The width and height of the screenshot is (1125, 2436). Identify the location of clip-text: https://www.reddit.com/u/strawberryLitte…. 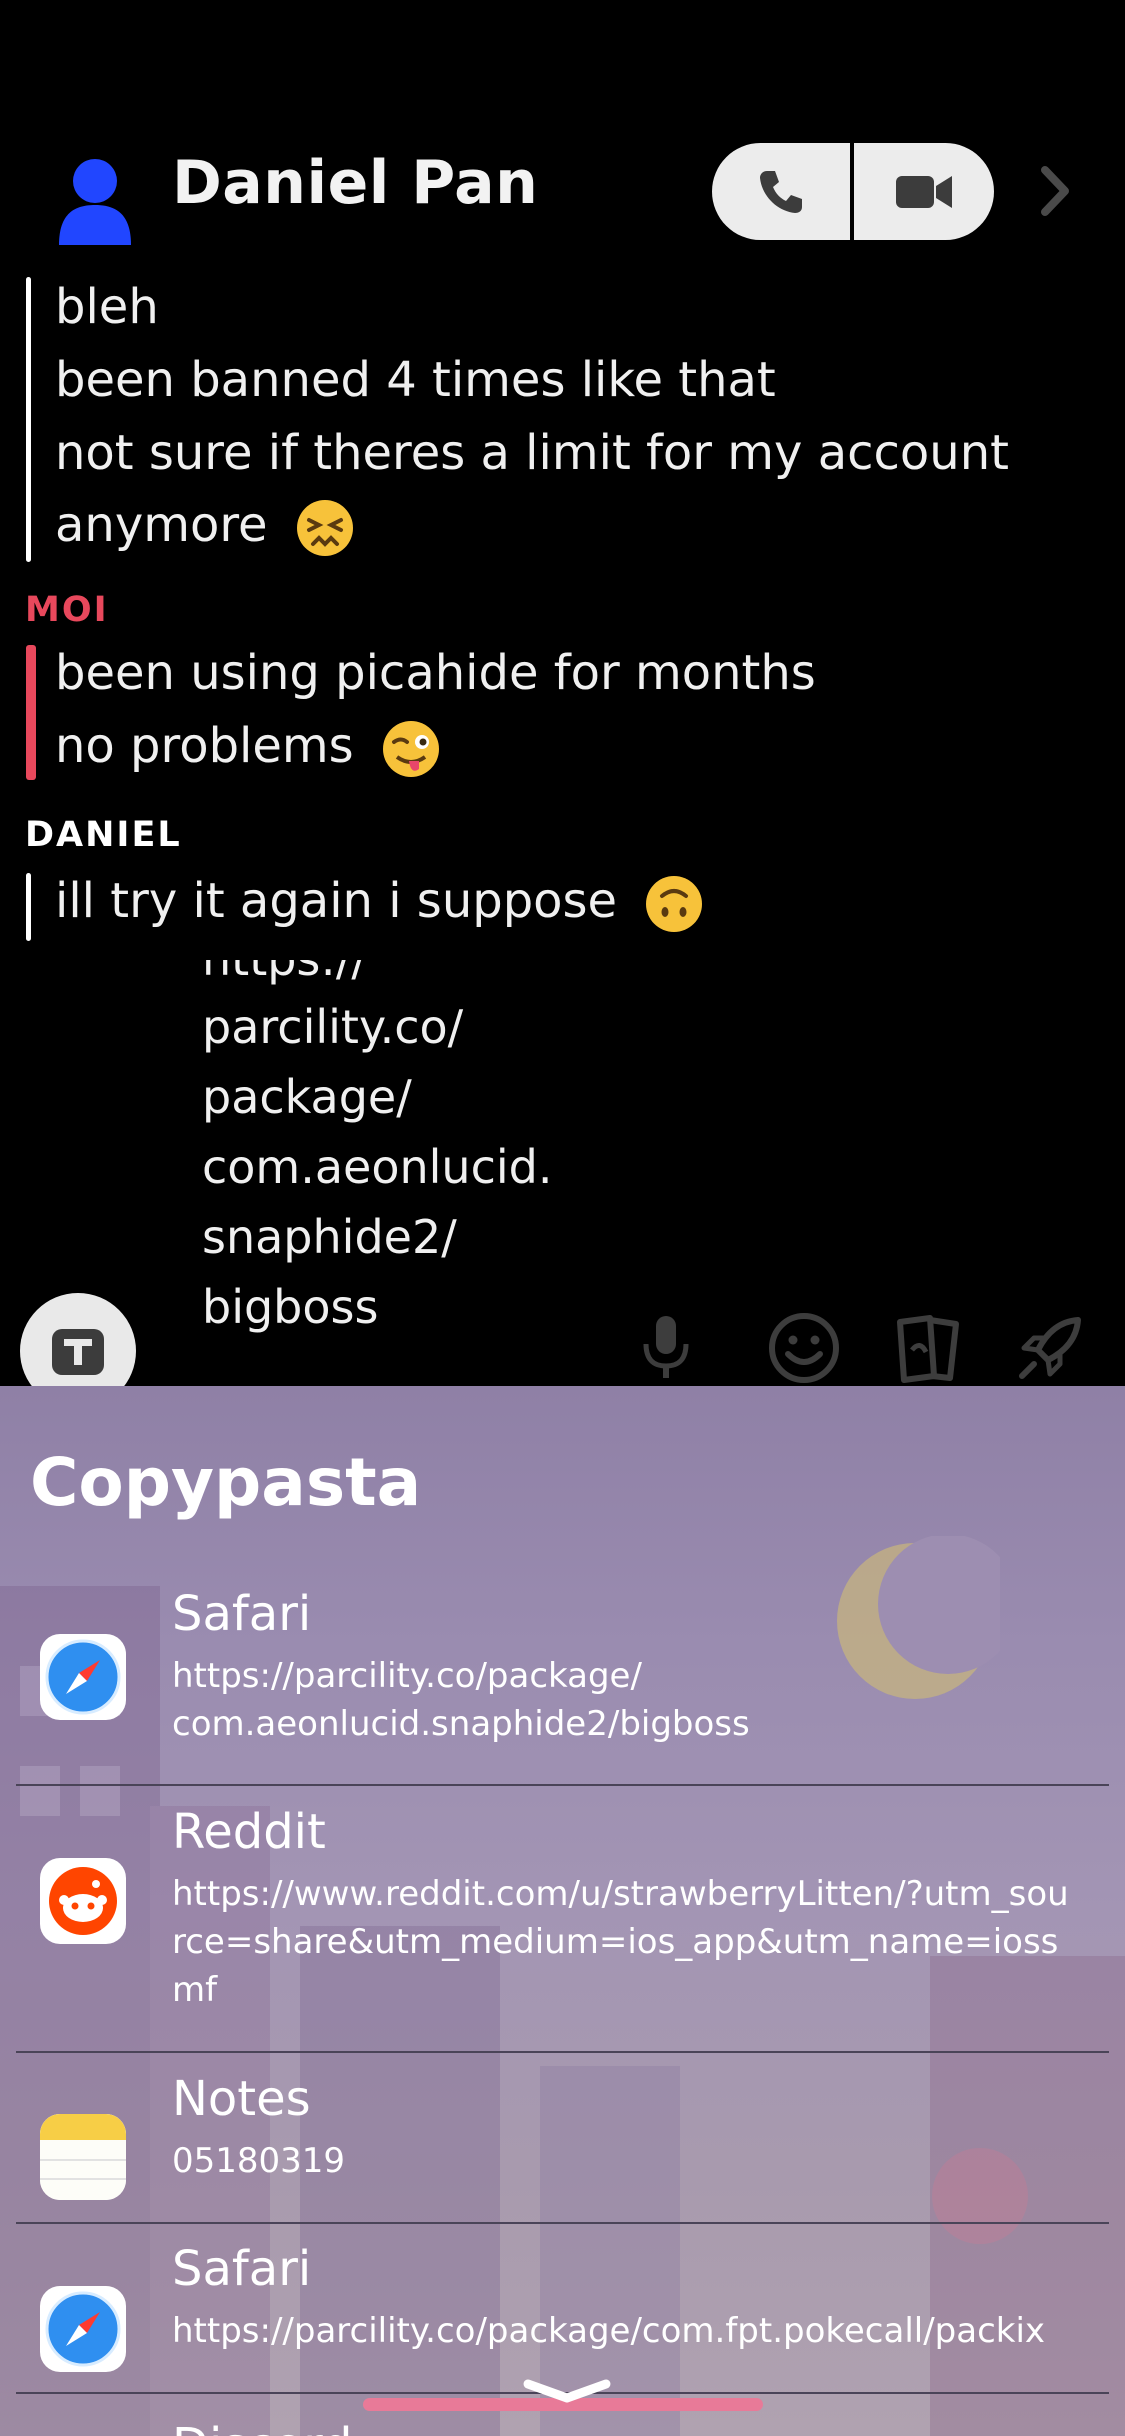
(620, 1942).